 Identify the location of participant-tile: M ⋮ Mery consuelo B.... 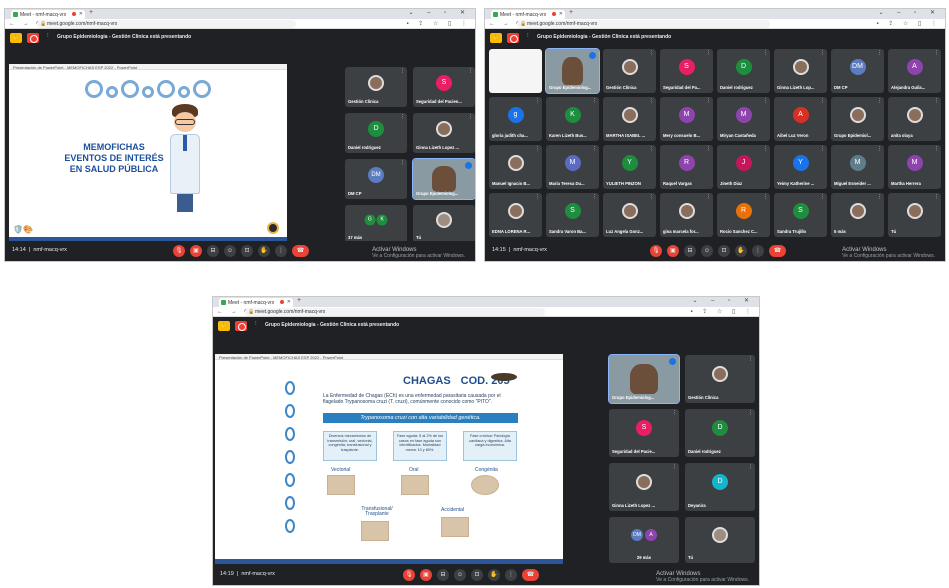
(686, 119).